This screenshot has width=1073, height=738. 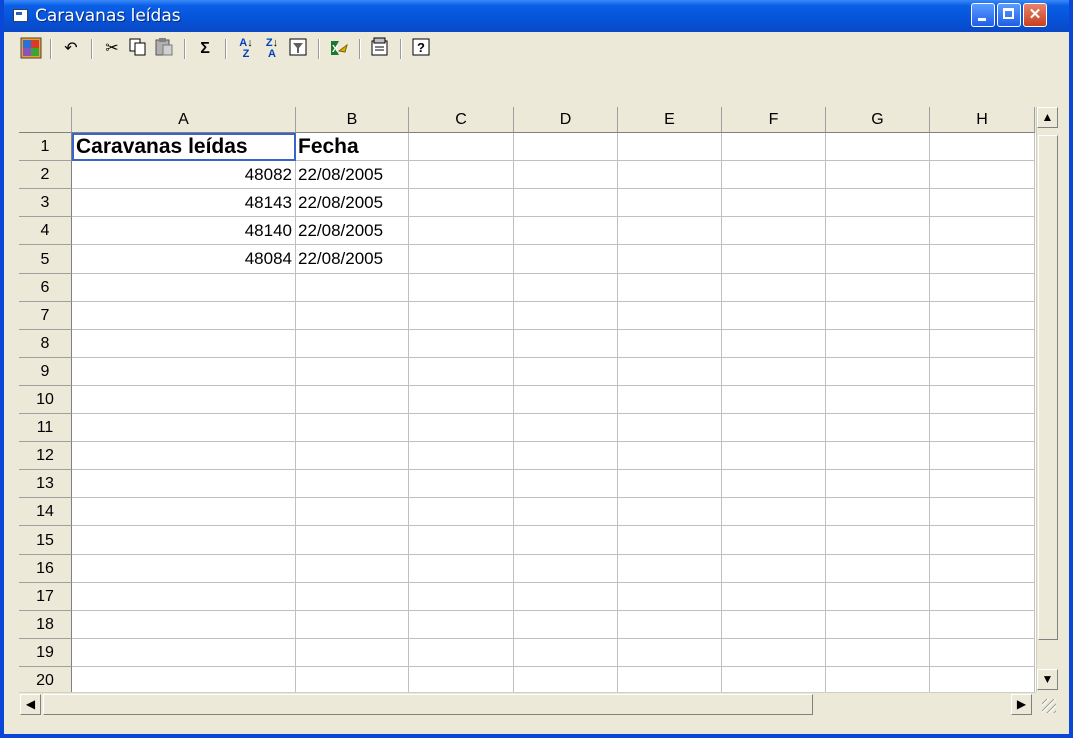 What do you see at coordinates (878, 625) in the screenshot?
I see `cell-g18` at bounding box center [878, 625].